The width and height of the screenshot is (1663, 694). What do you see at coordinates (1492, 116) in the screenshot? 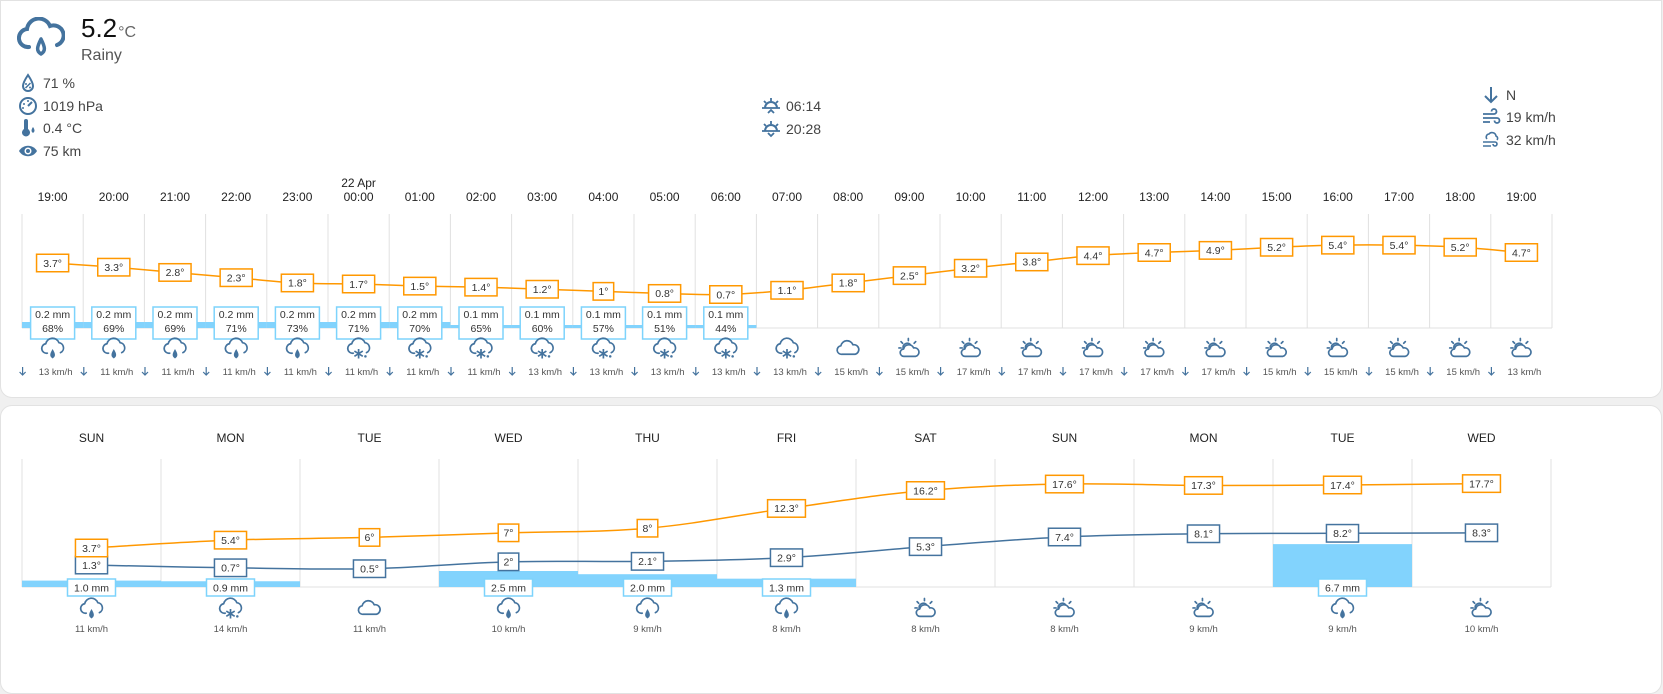
I see `wind-icon` at bounding box center [1492, 116].